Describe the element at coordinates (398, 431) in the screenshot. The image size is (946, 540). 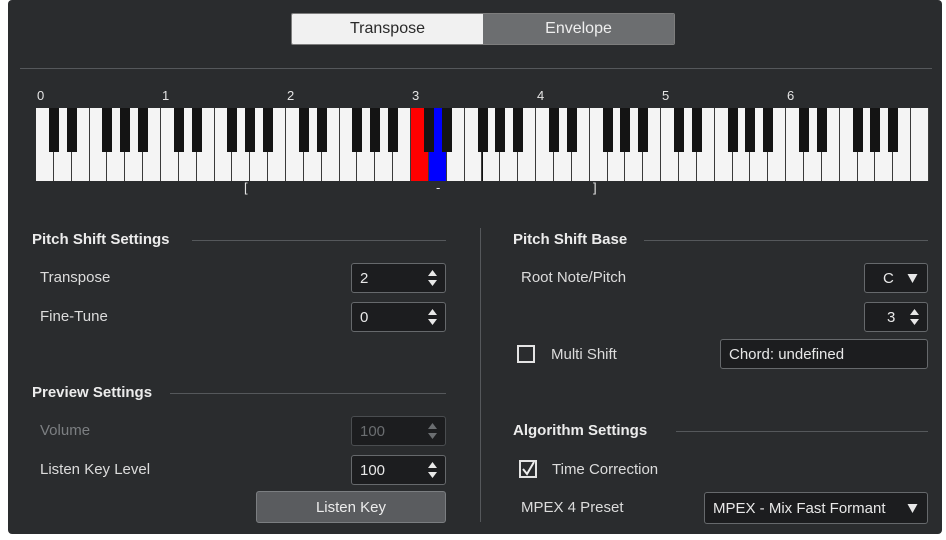
I see `volume-stepper: 100` at that location.